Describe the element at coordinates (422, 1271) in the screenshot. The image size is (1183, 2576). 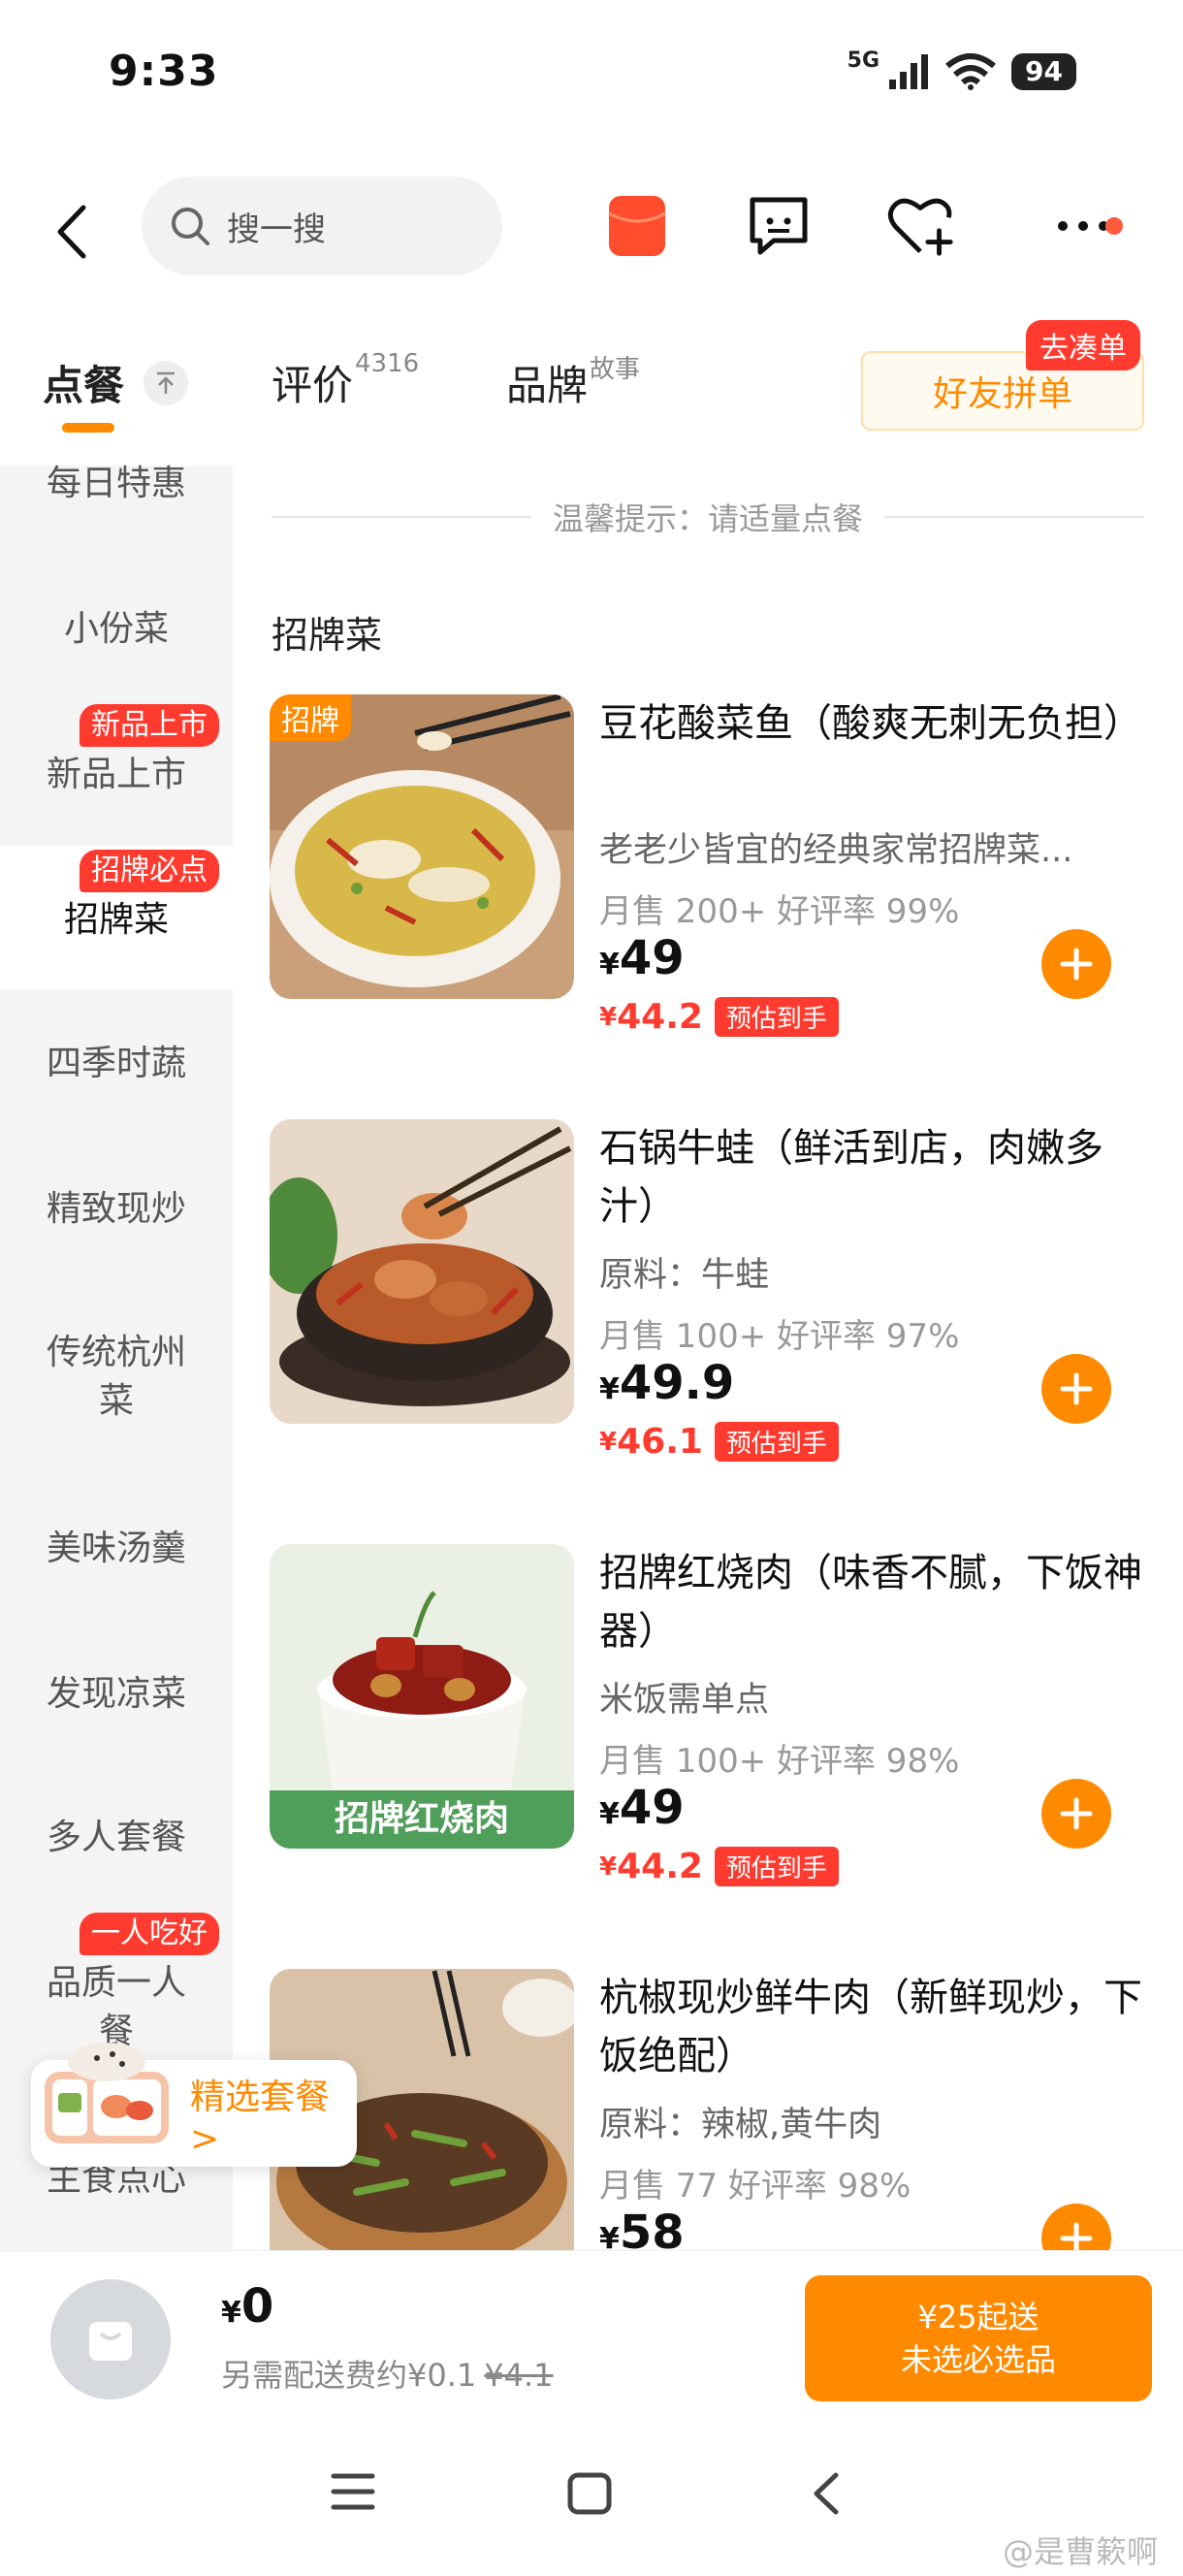
I see `frog-dish-image` at that location.